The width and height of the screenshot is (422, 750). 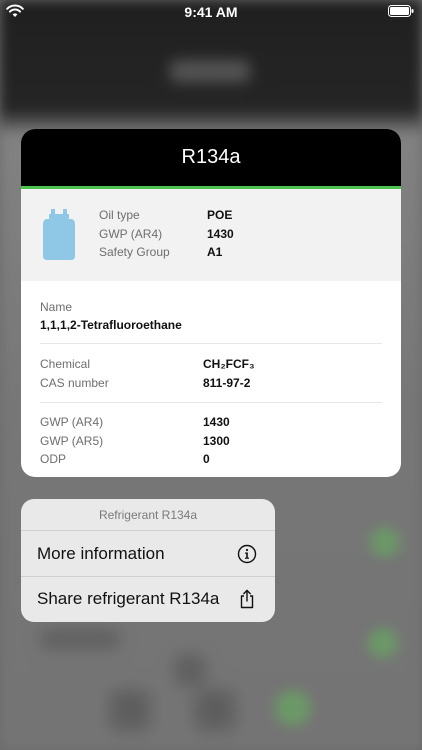 I want to click on cas-label: CAS number, so click(x=74, y=382).